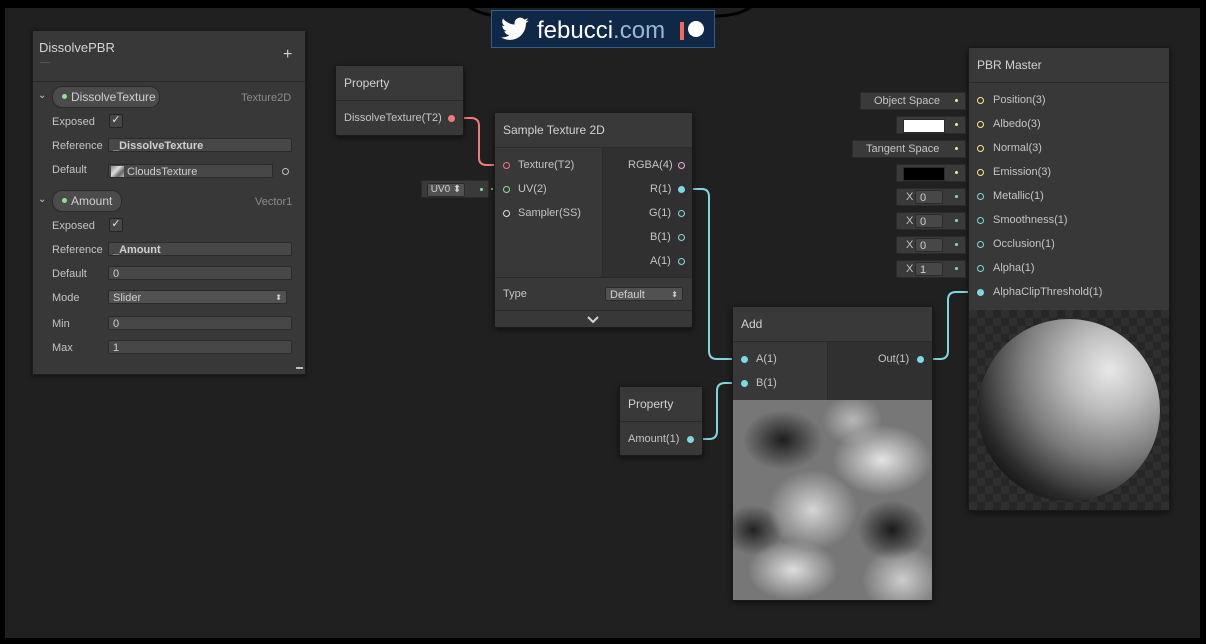  I want to click on patreon-circle-icon, so click(696, 29).